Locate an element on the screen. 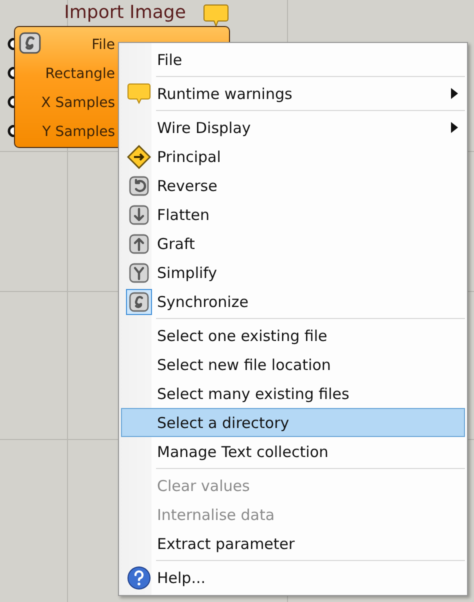  input-label: Y Samples is located at coordinates (78, 132).